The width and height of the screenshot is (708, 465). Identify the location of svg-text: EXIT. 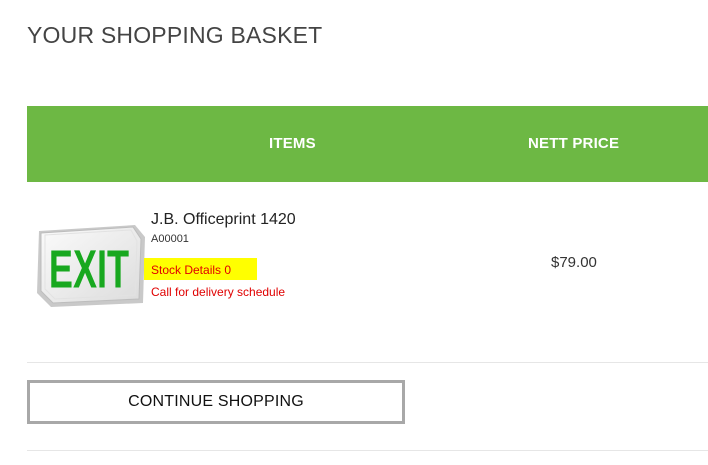
(89, 270).